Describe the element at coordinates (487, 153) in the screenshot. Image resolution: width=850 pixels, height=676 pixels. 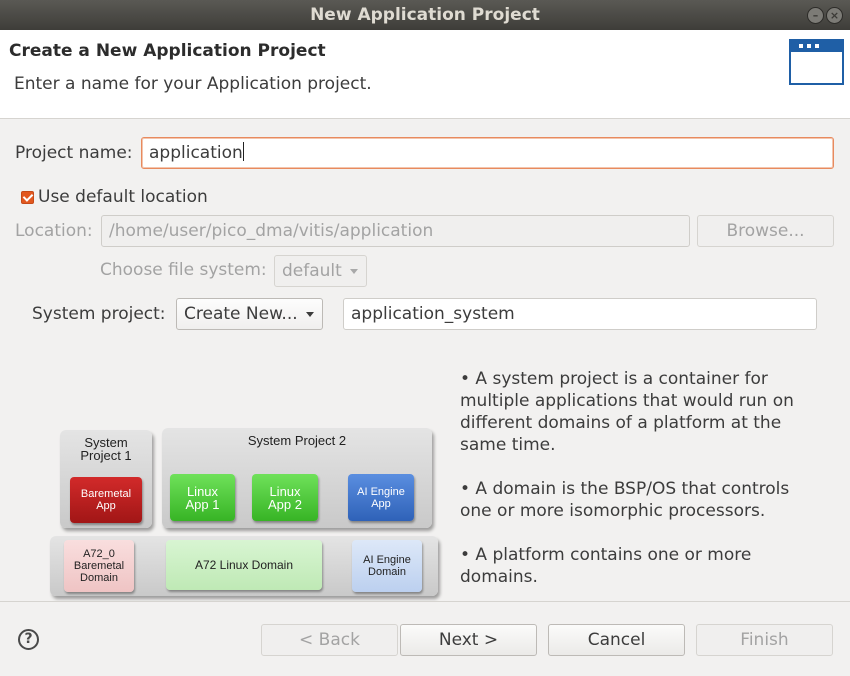
I see `project-name-input: application` at that location.